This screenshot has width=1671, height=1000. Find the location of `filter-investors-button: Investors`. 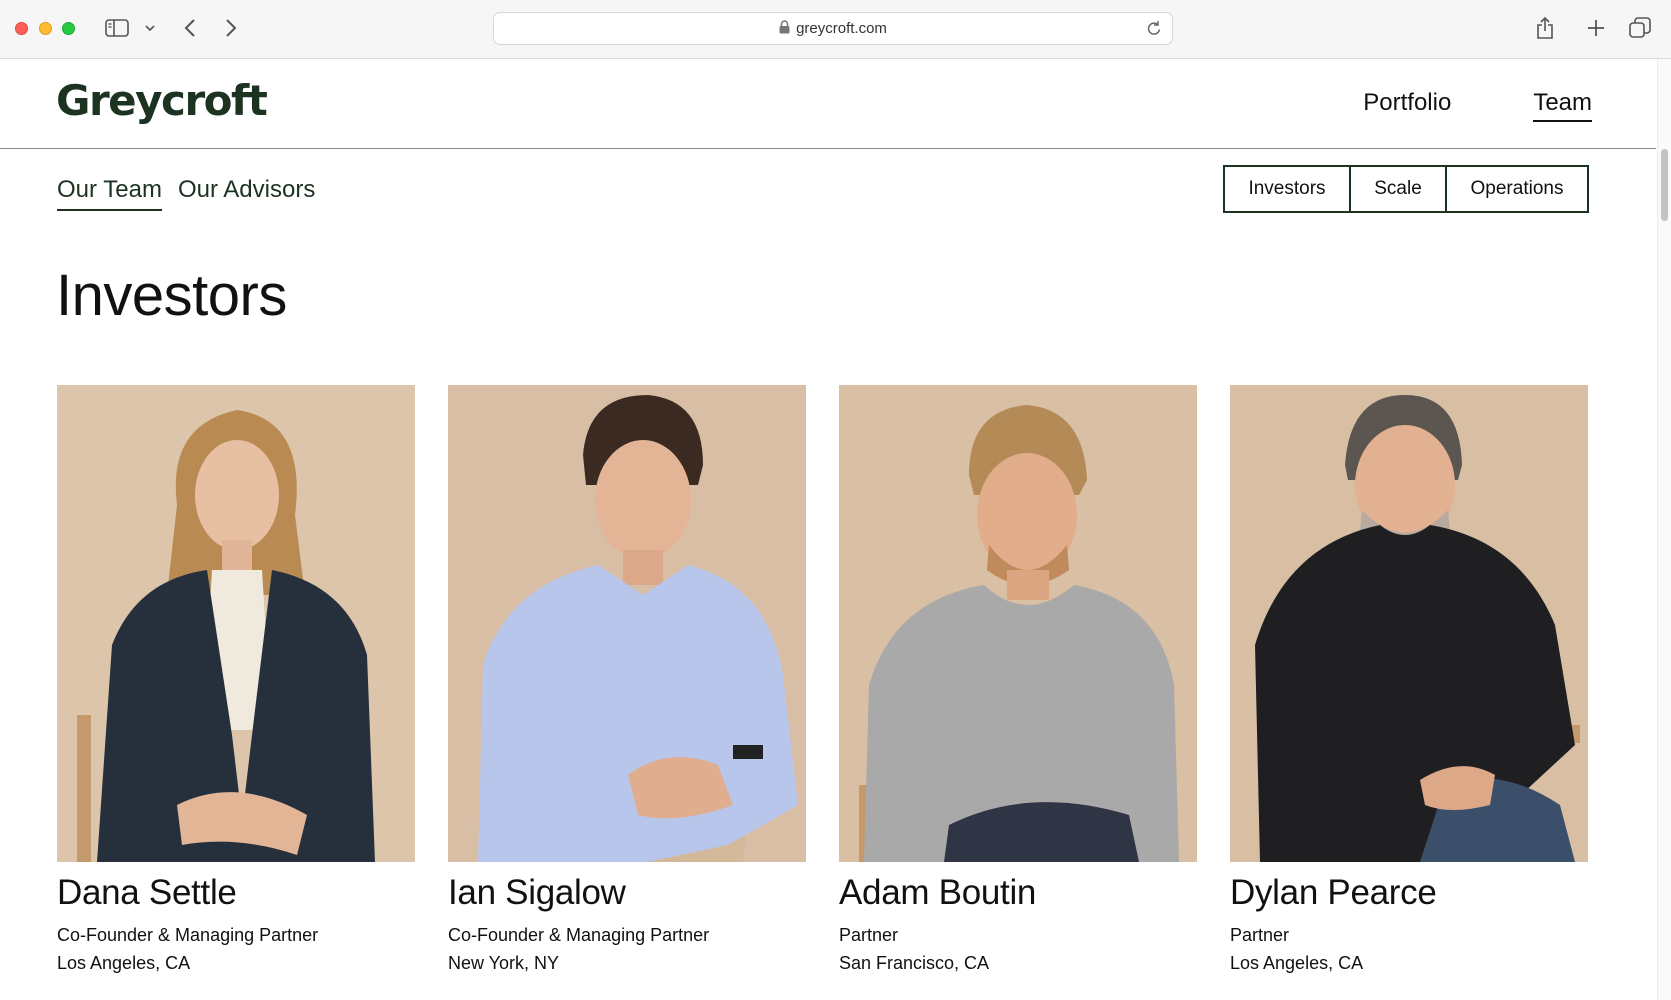

filter-investors-button: Investors is located at coordinates (1287, 189).